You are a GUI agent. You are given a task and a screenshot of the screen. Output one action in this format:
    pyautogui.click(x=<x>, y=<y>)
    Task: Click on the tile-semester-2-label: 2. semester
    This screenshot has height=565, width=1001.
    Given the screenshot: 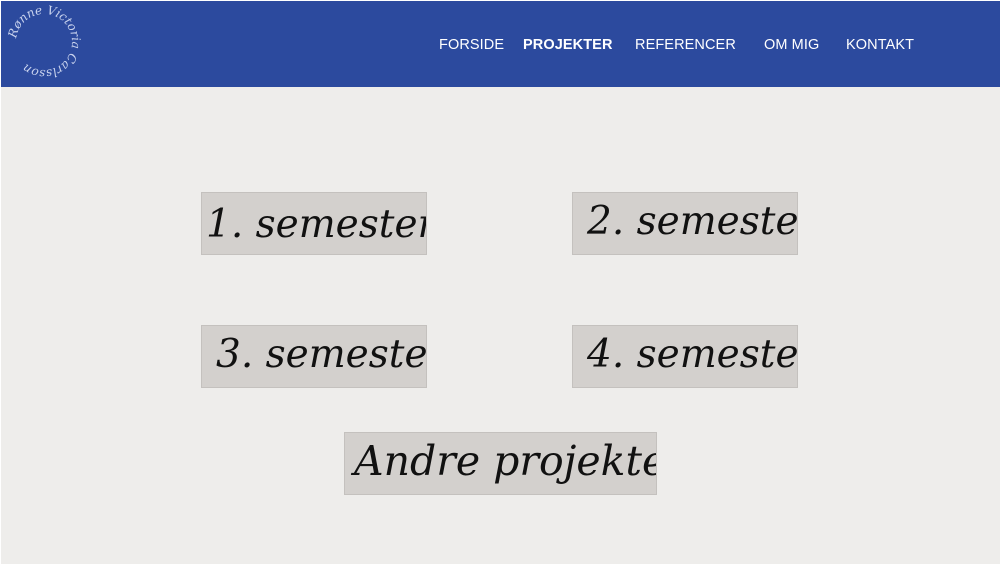 What is the action you would take?
    pyautogui.click(x=692, y=221)
    